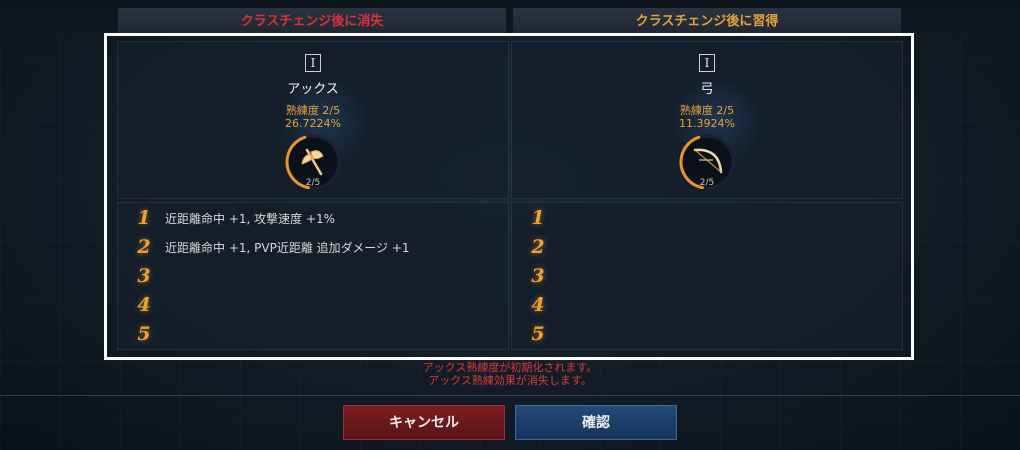 The height and width of the screenshot is (450, 1020). I want to click on cancel-button: キャンセル, so click(424, 422).